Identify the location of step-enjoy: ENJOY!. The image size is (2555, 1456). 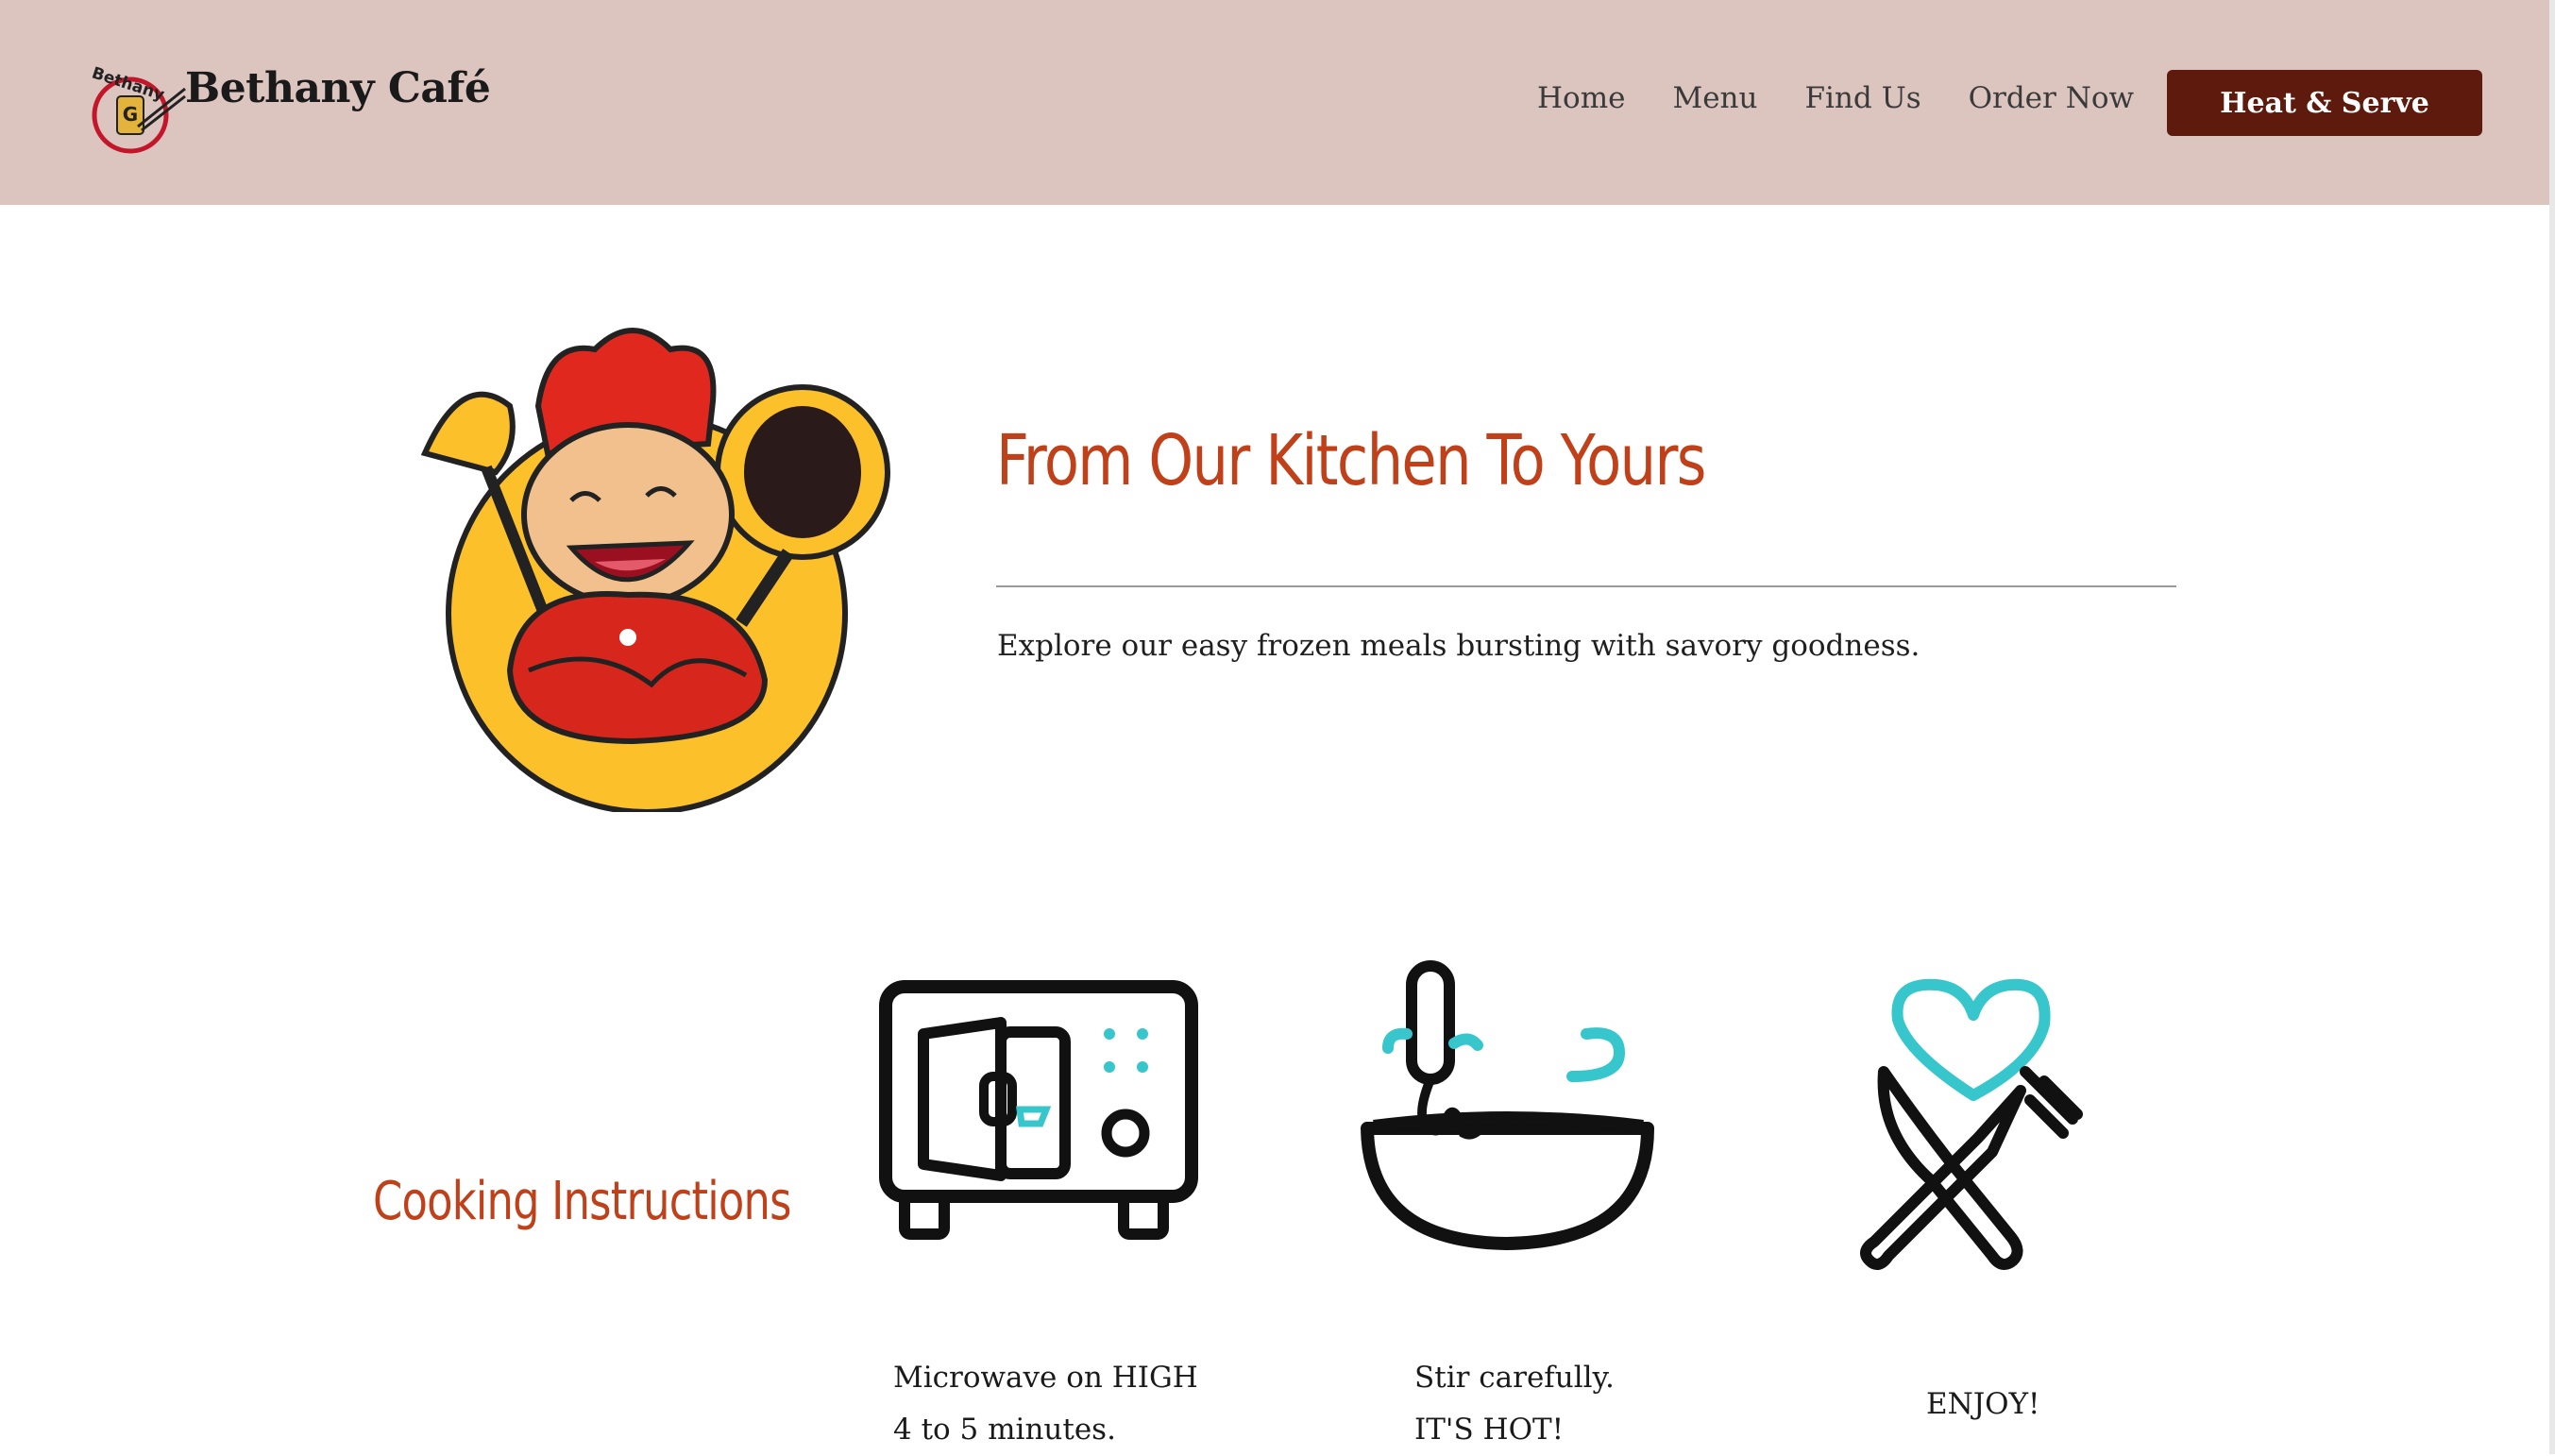
(1983, 1405).